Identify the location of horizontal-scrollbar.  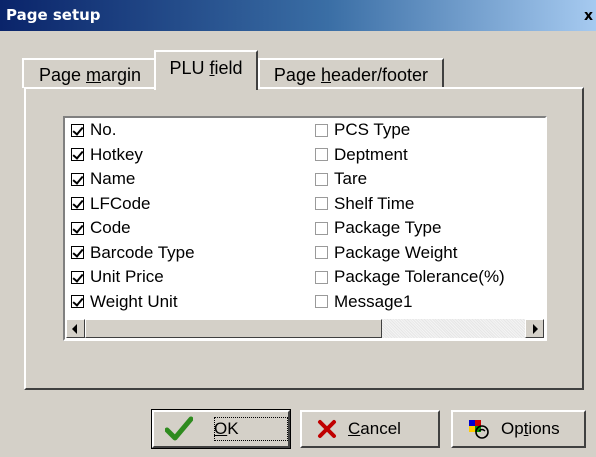
(305, 328).